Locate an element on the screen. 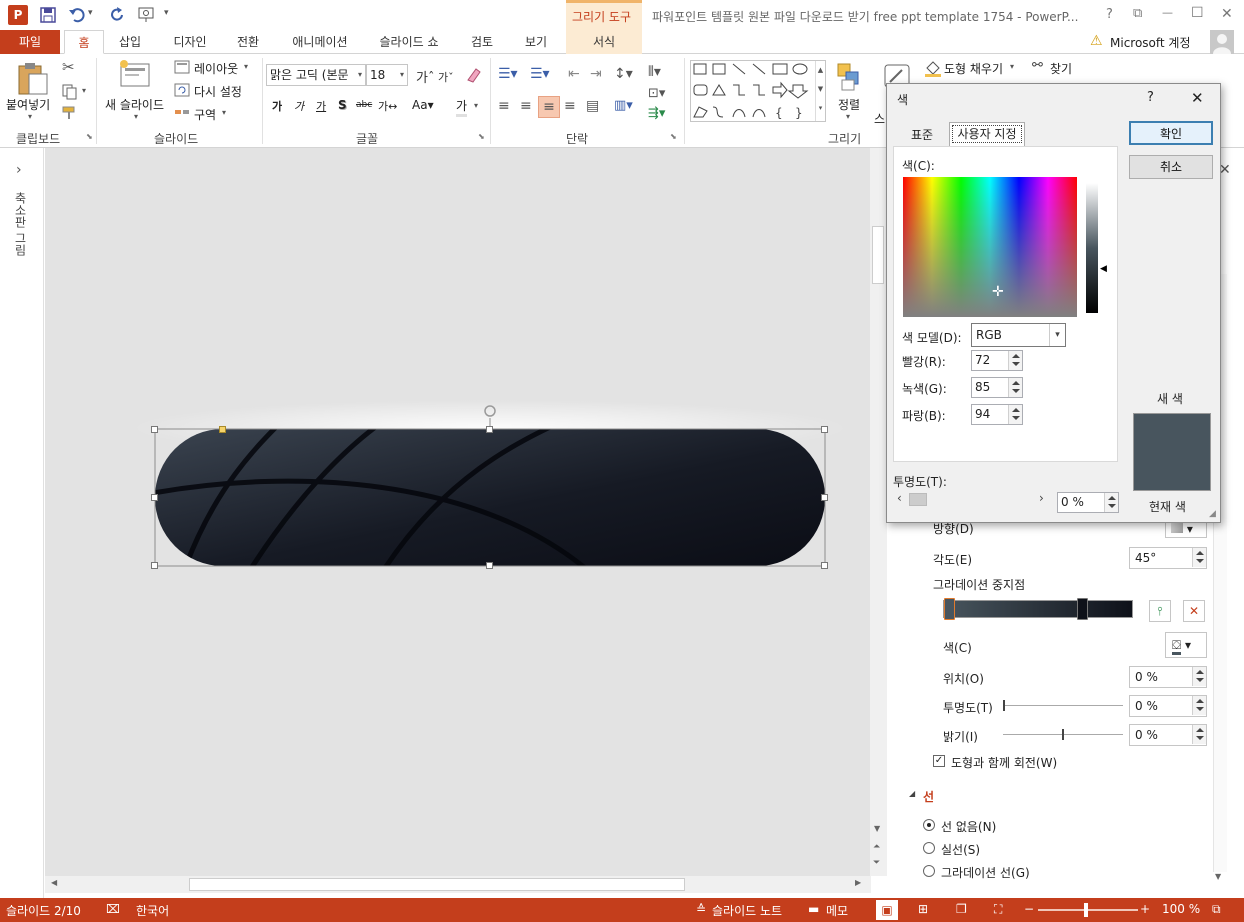 The width and height of the screenshot is (1244, 922). language-indicator: 한국어 is located at coordinates (152, 910).